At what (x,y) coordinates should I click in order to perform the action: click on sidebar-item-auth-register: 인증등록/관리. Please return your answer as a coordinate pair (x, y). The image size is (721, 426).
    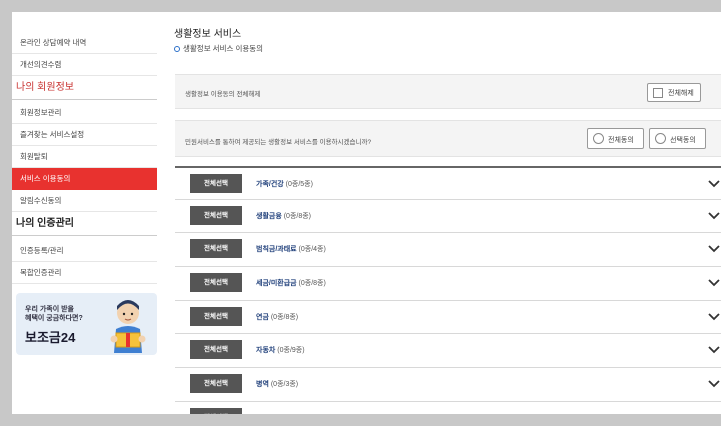
    Looking at the image, I should click on (84, 251).